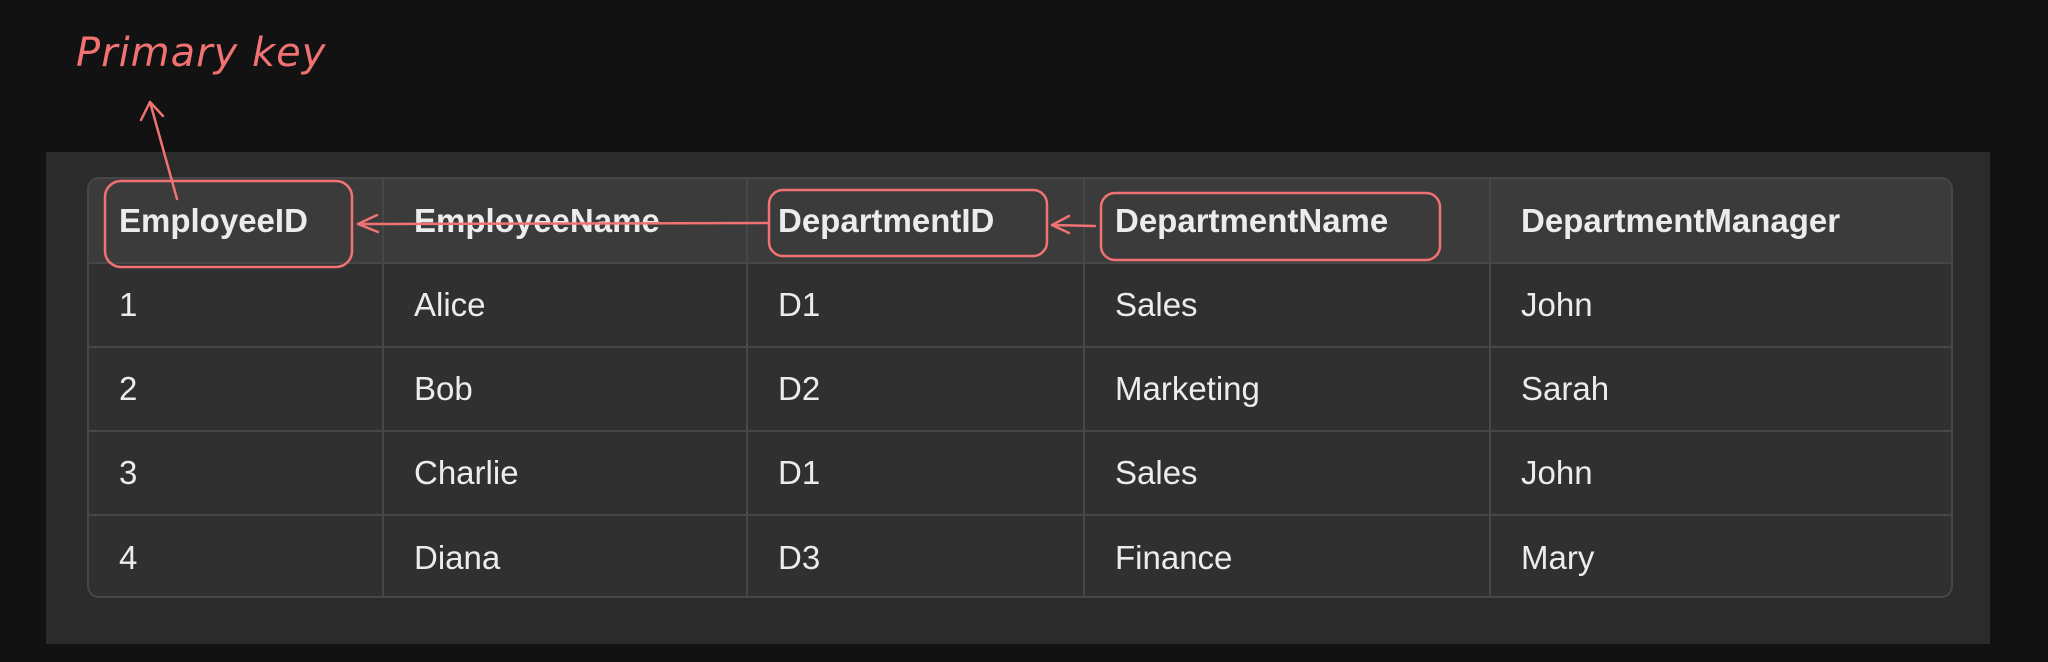 This screenshot has height=662, width=2048. What do you see at coordinates (1720, 555) in the screenshot?
I see `cell-department-manager: Mary` at bounding box center [1720, 555].